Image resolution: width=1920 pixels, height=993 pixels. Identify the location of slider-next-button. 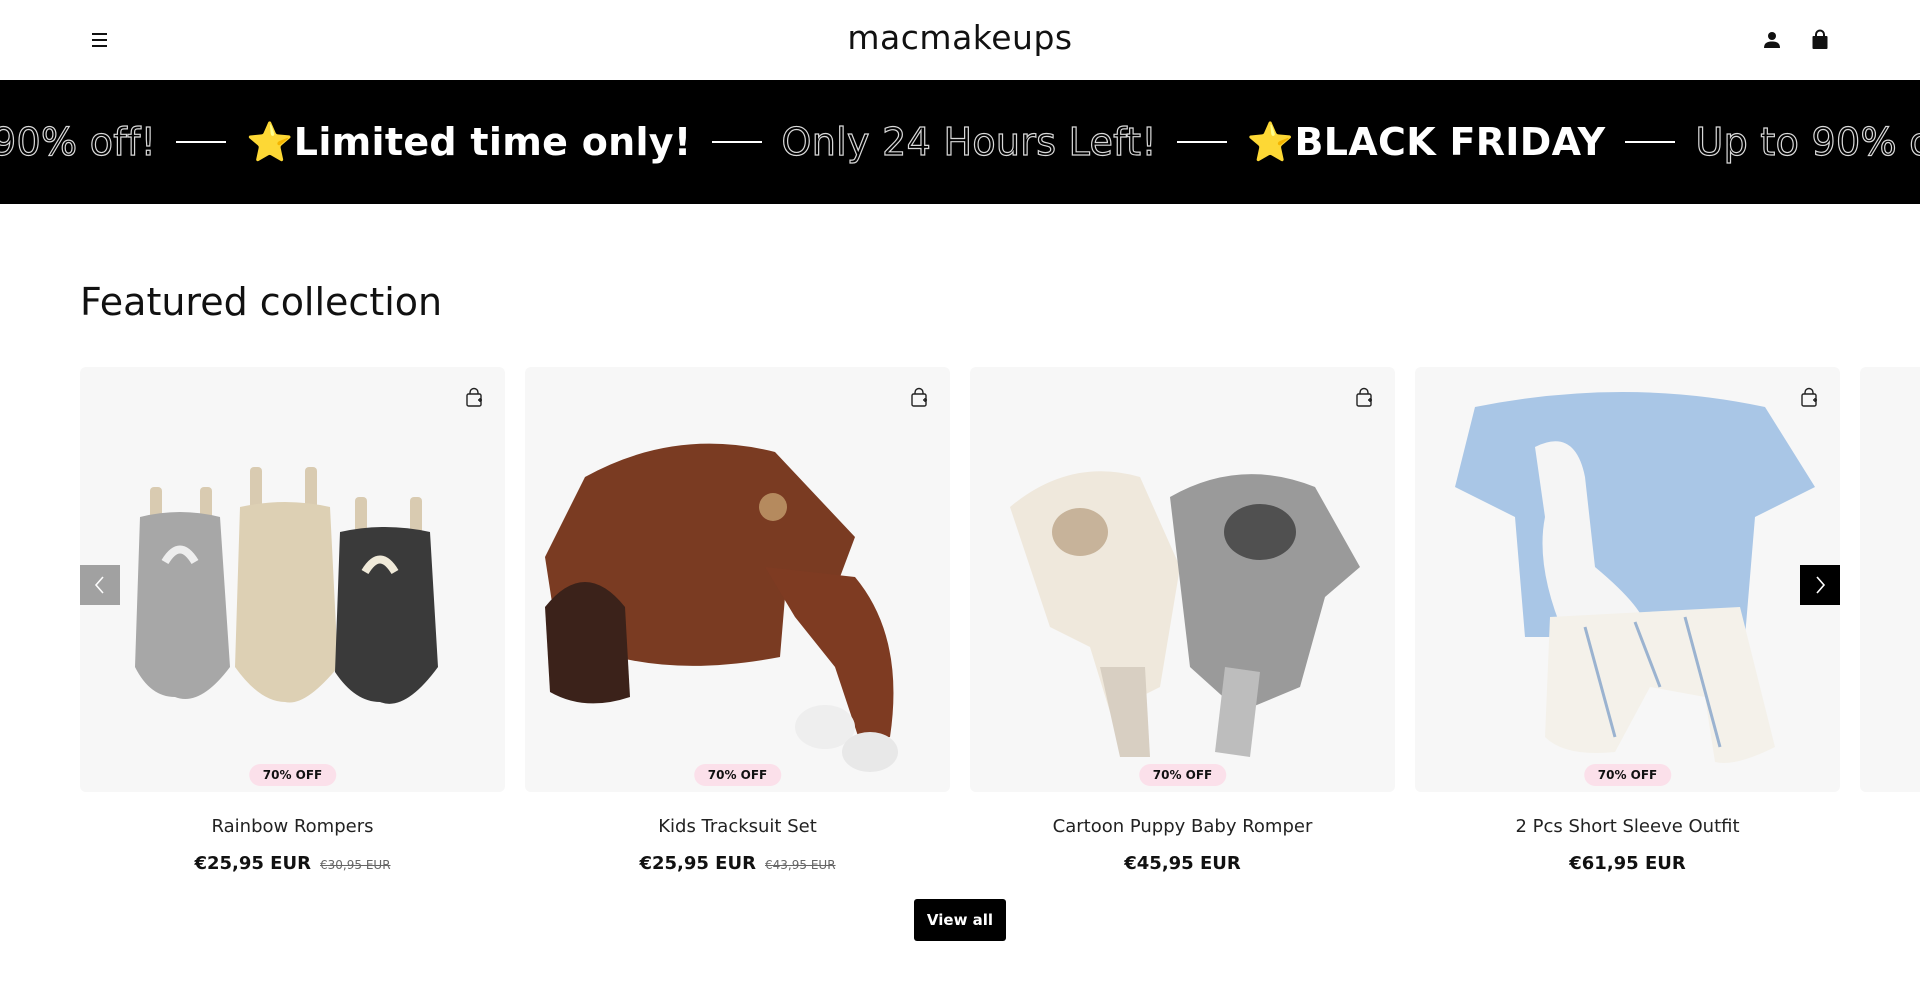
(1820, 585).